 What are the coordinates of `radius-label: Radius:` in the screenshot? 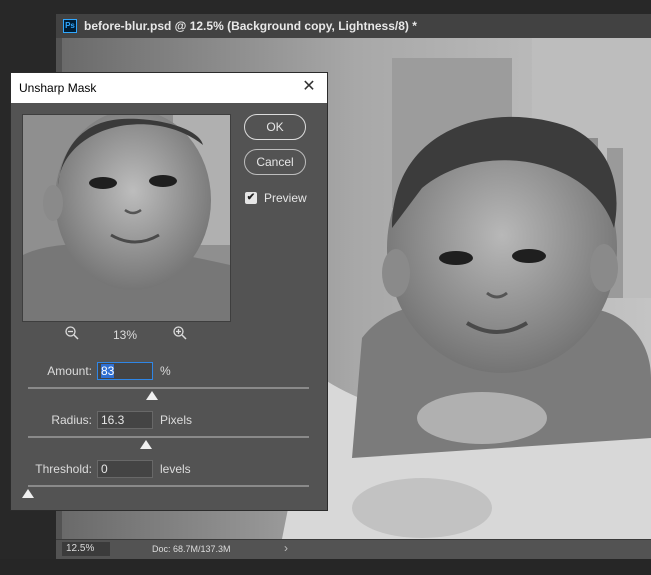 It's located at (71, 420).